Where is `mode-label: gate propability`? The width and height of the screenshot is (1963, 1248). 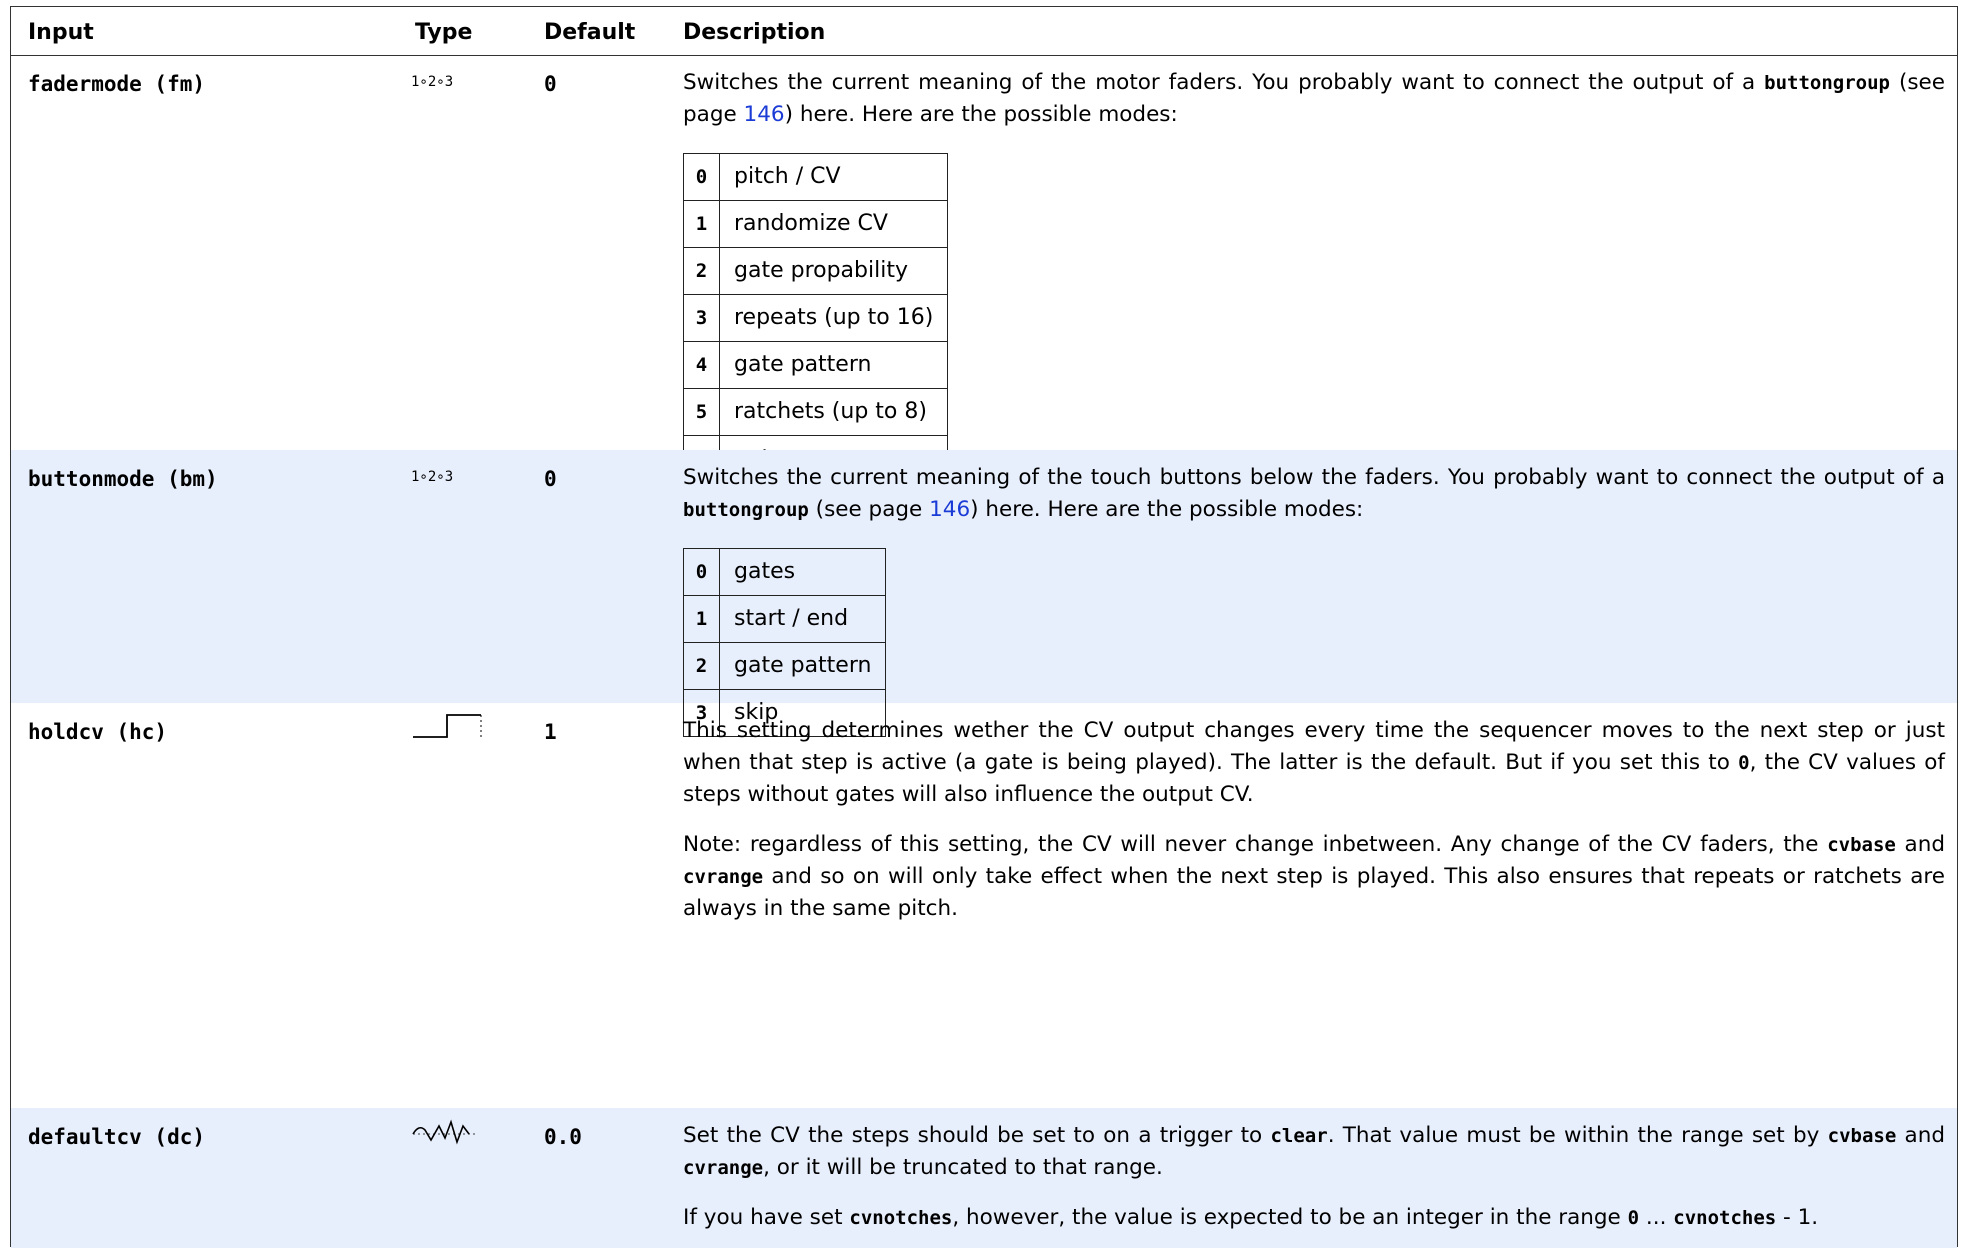
mode-label: gate propability is located at coordinates (833, 271).